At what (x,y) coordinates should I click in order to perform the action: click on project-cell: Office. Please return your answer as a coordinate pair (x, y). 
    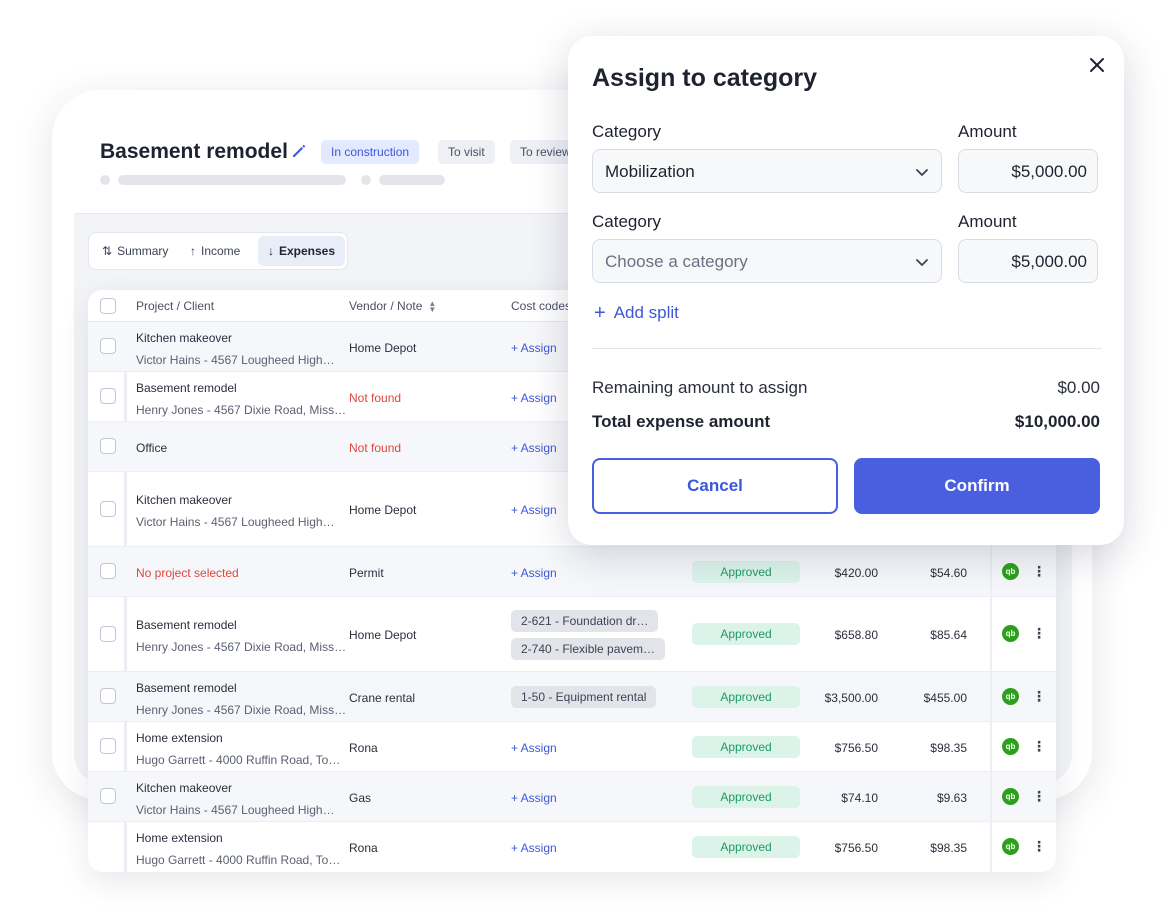
    Looking at the image, I should click on (152, 448).